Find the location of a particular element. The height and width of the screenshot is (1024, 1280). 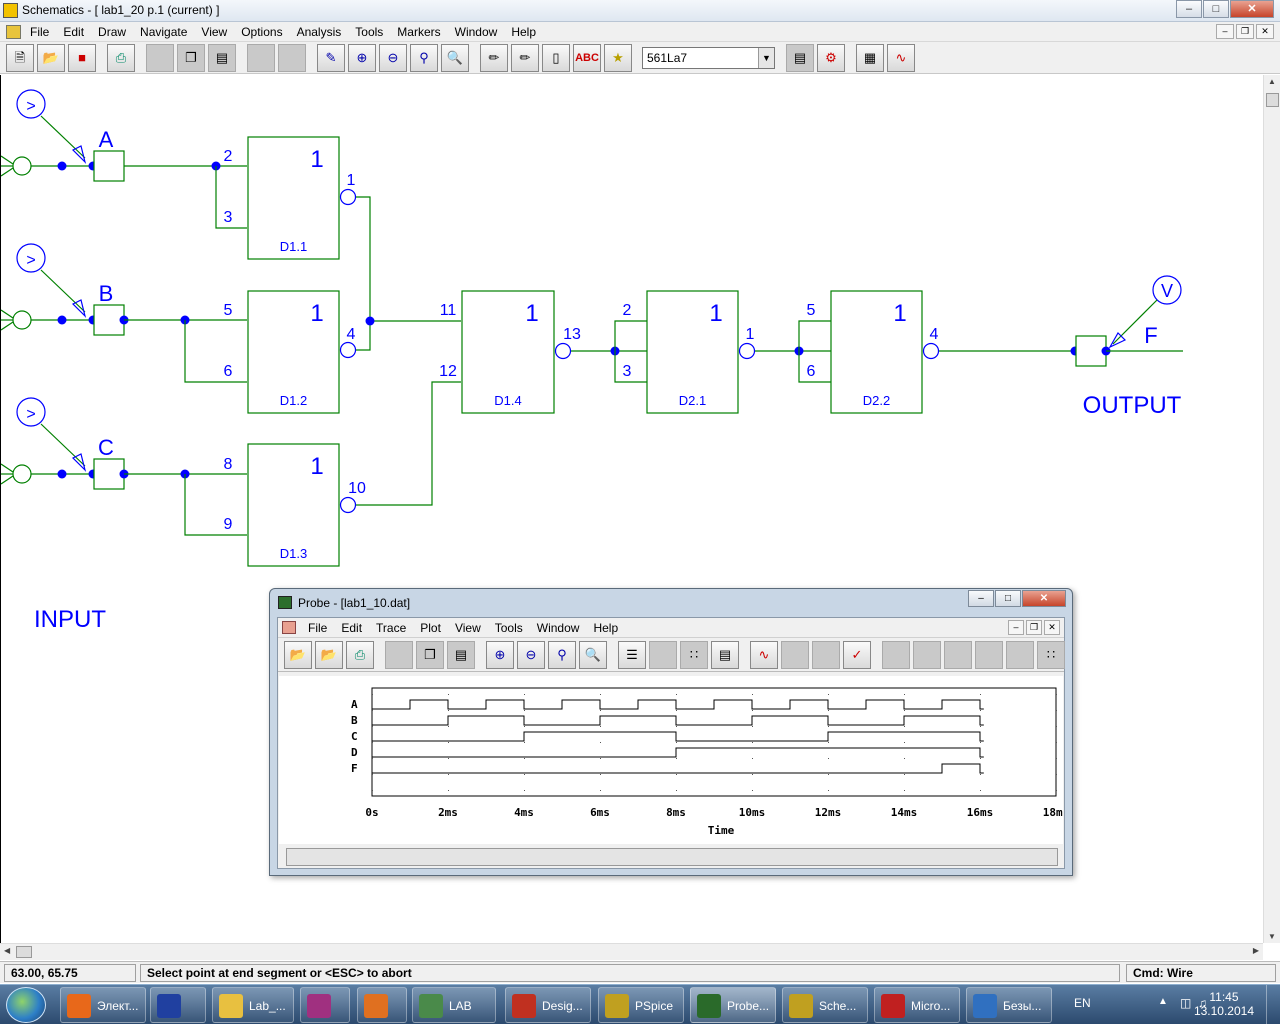

probe-menu-tools: Tools is located at coordinates (509, 628).